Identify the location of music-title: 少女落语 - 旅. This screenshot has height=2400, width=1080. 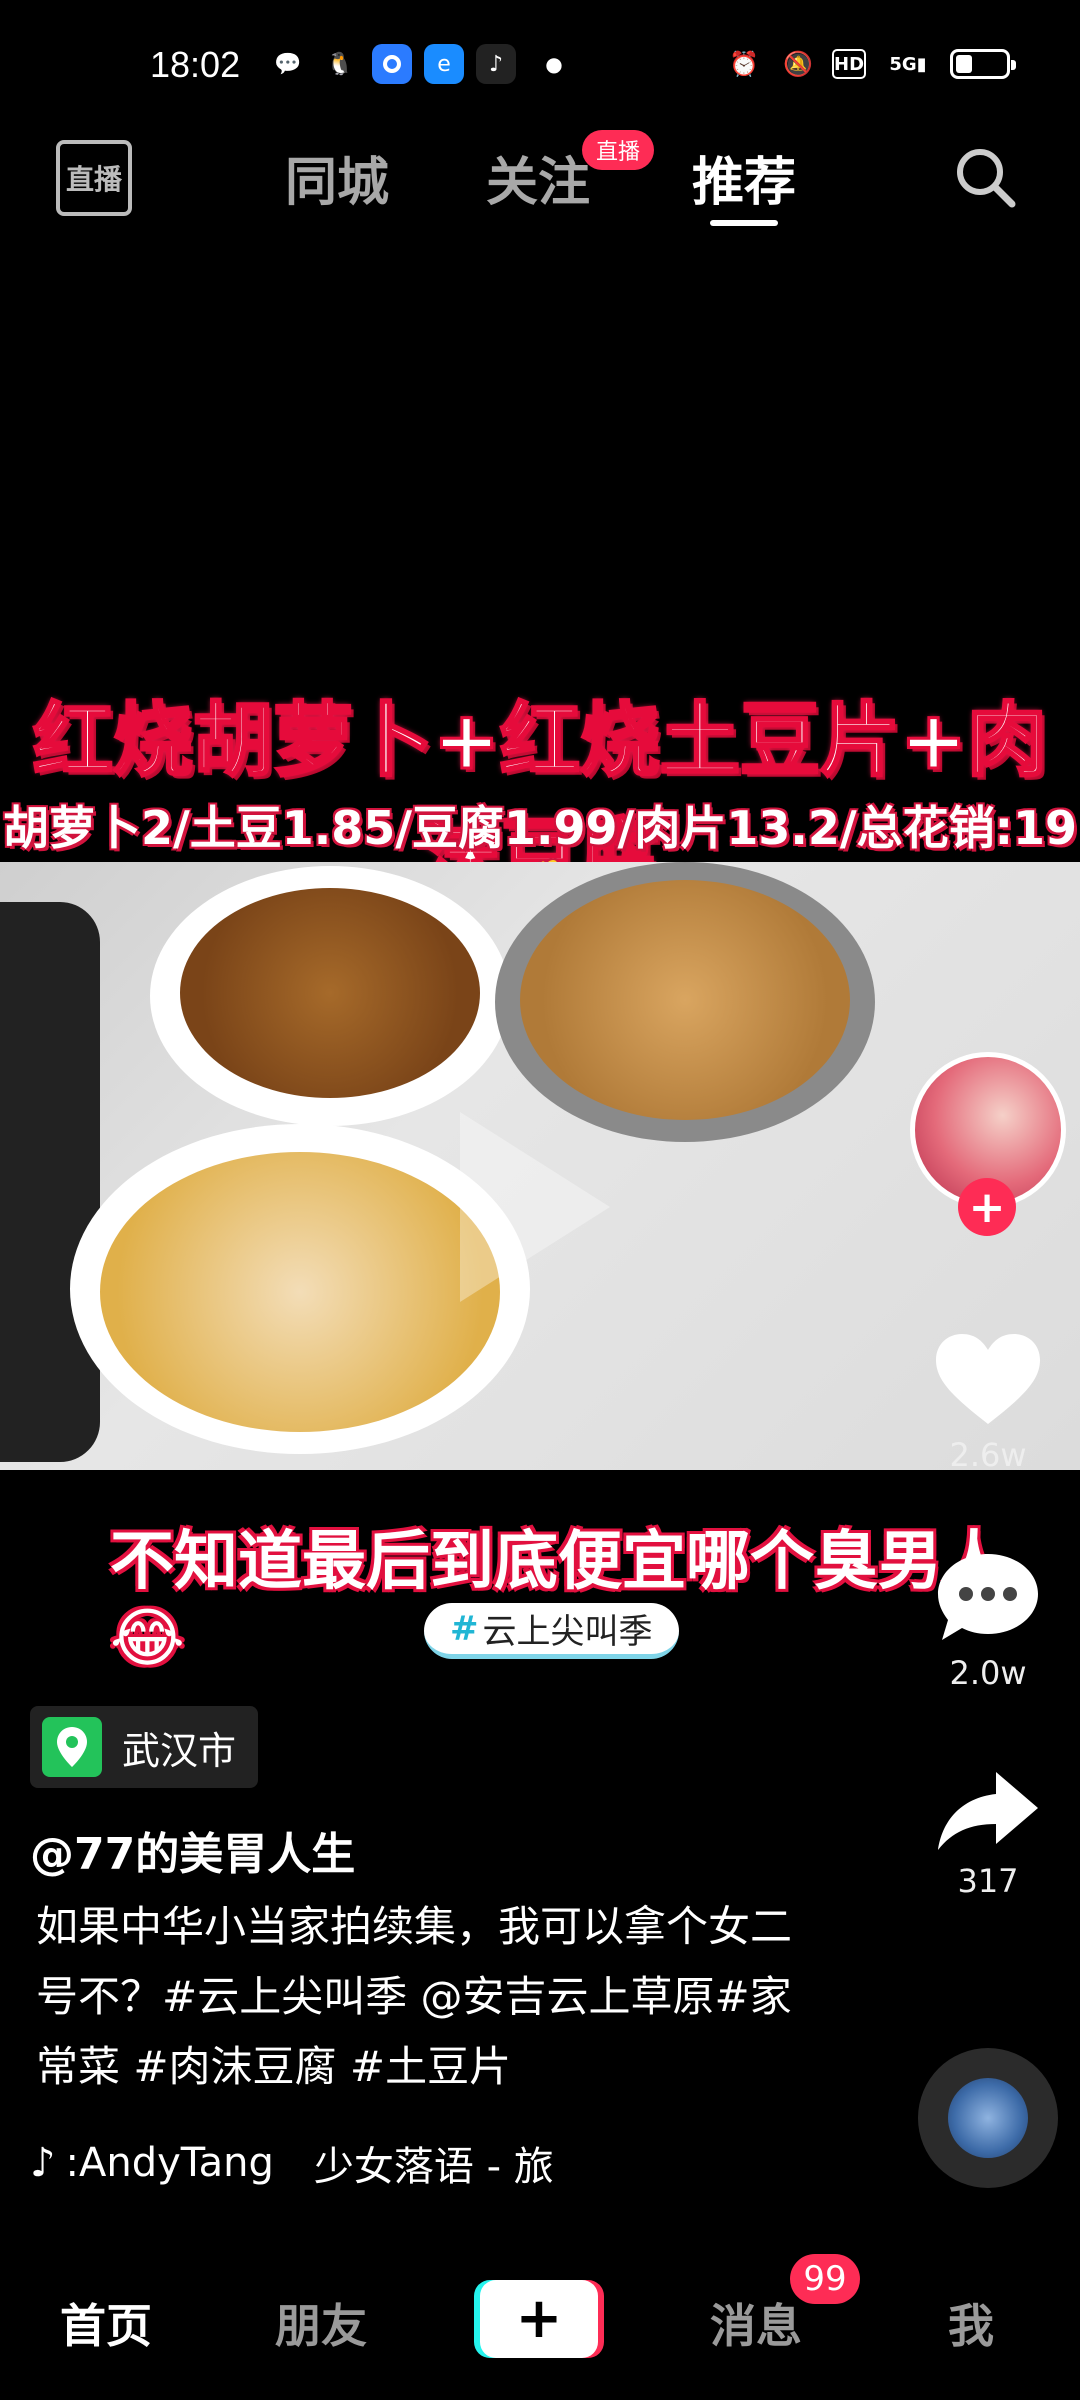
(433, 2167).